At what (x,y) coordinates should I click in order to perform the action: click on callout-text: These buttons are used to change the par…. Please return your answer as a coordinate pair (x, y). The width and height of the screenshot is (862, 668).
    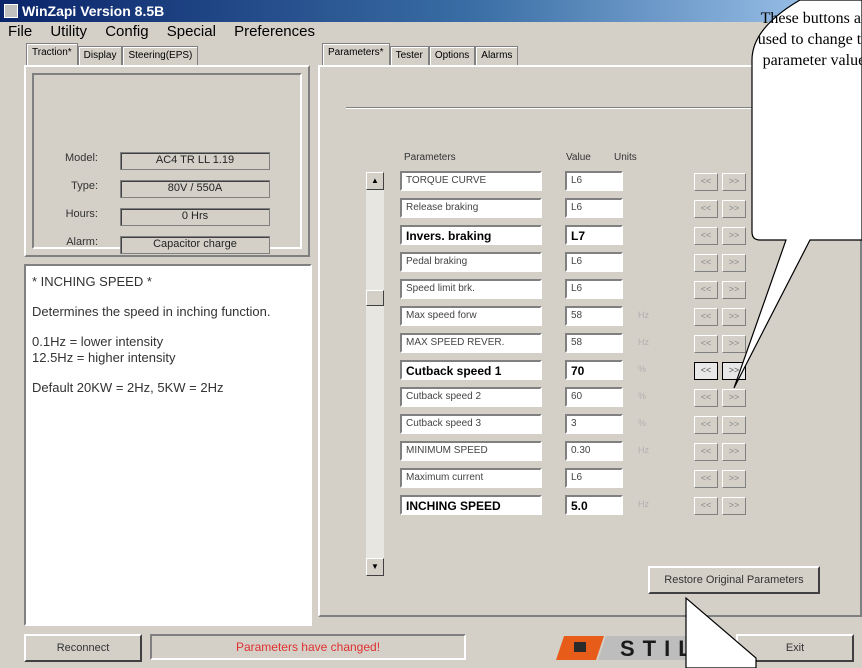
    Looking at the image, I should click on (809, 39).